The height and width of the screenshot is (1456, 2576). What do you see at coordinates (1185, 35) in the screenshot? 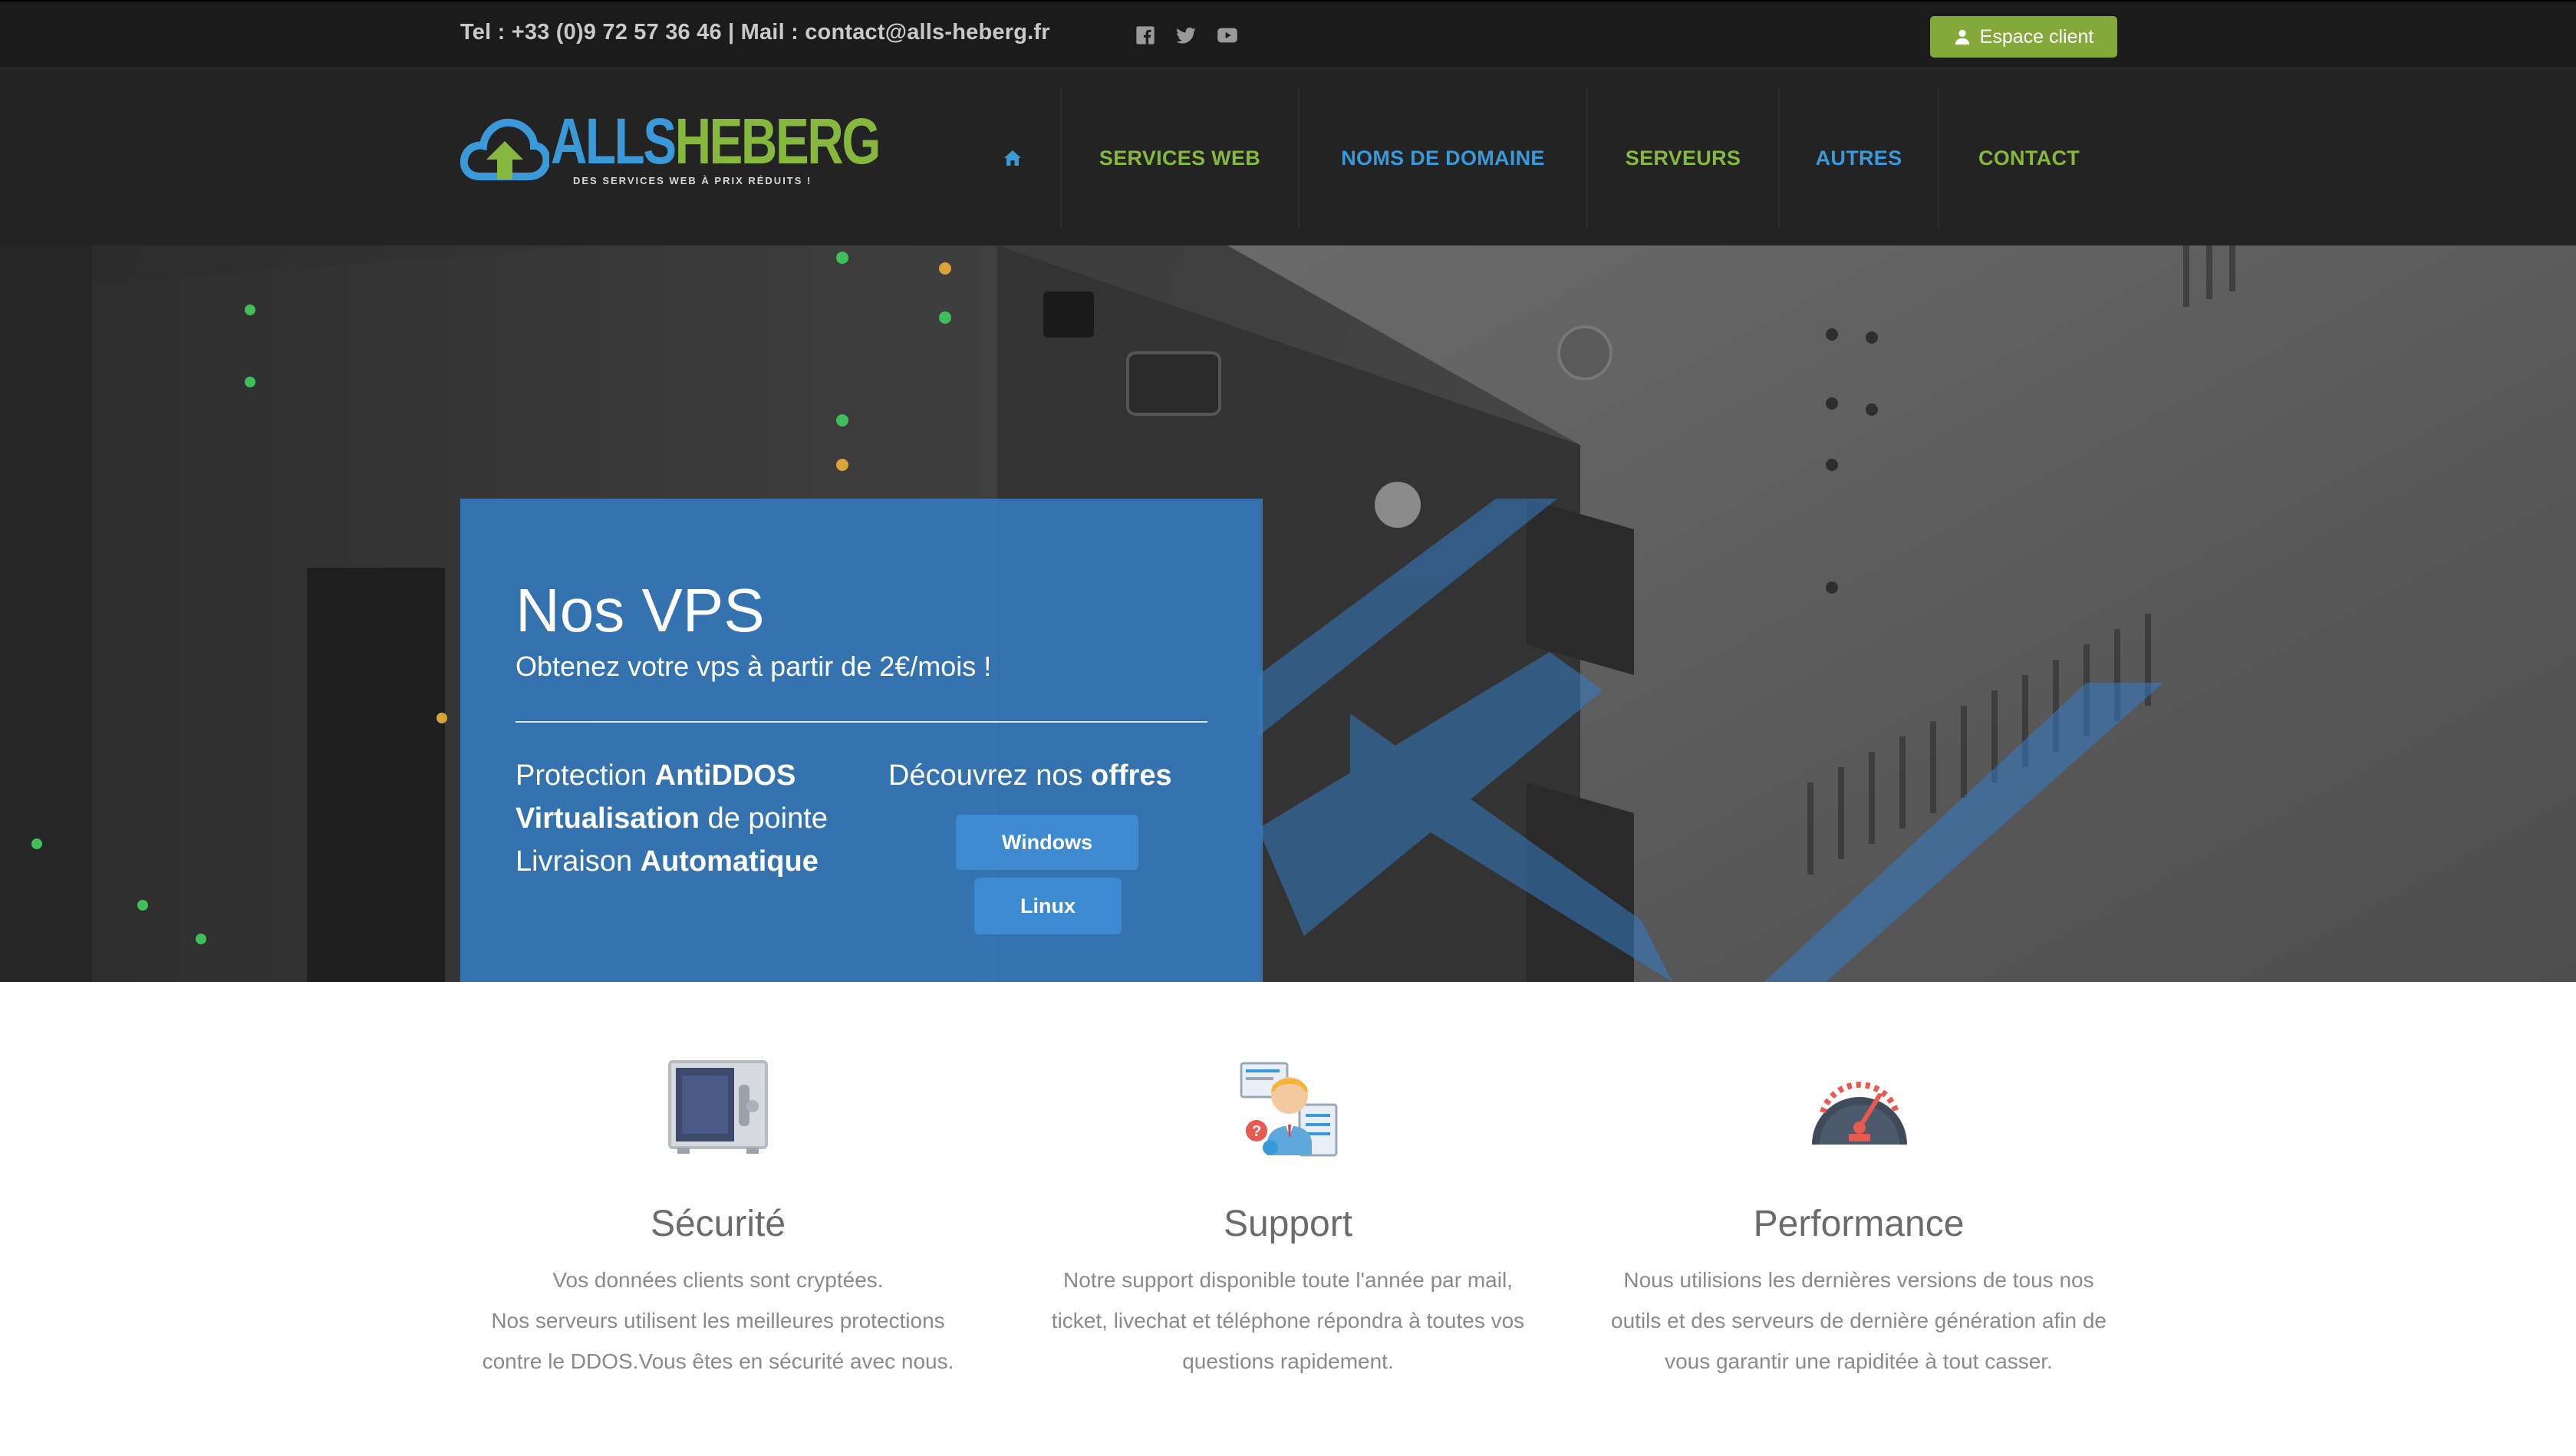
I see `twitter-icon` at bounding box center [1185, 35].